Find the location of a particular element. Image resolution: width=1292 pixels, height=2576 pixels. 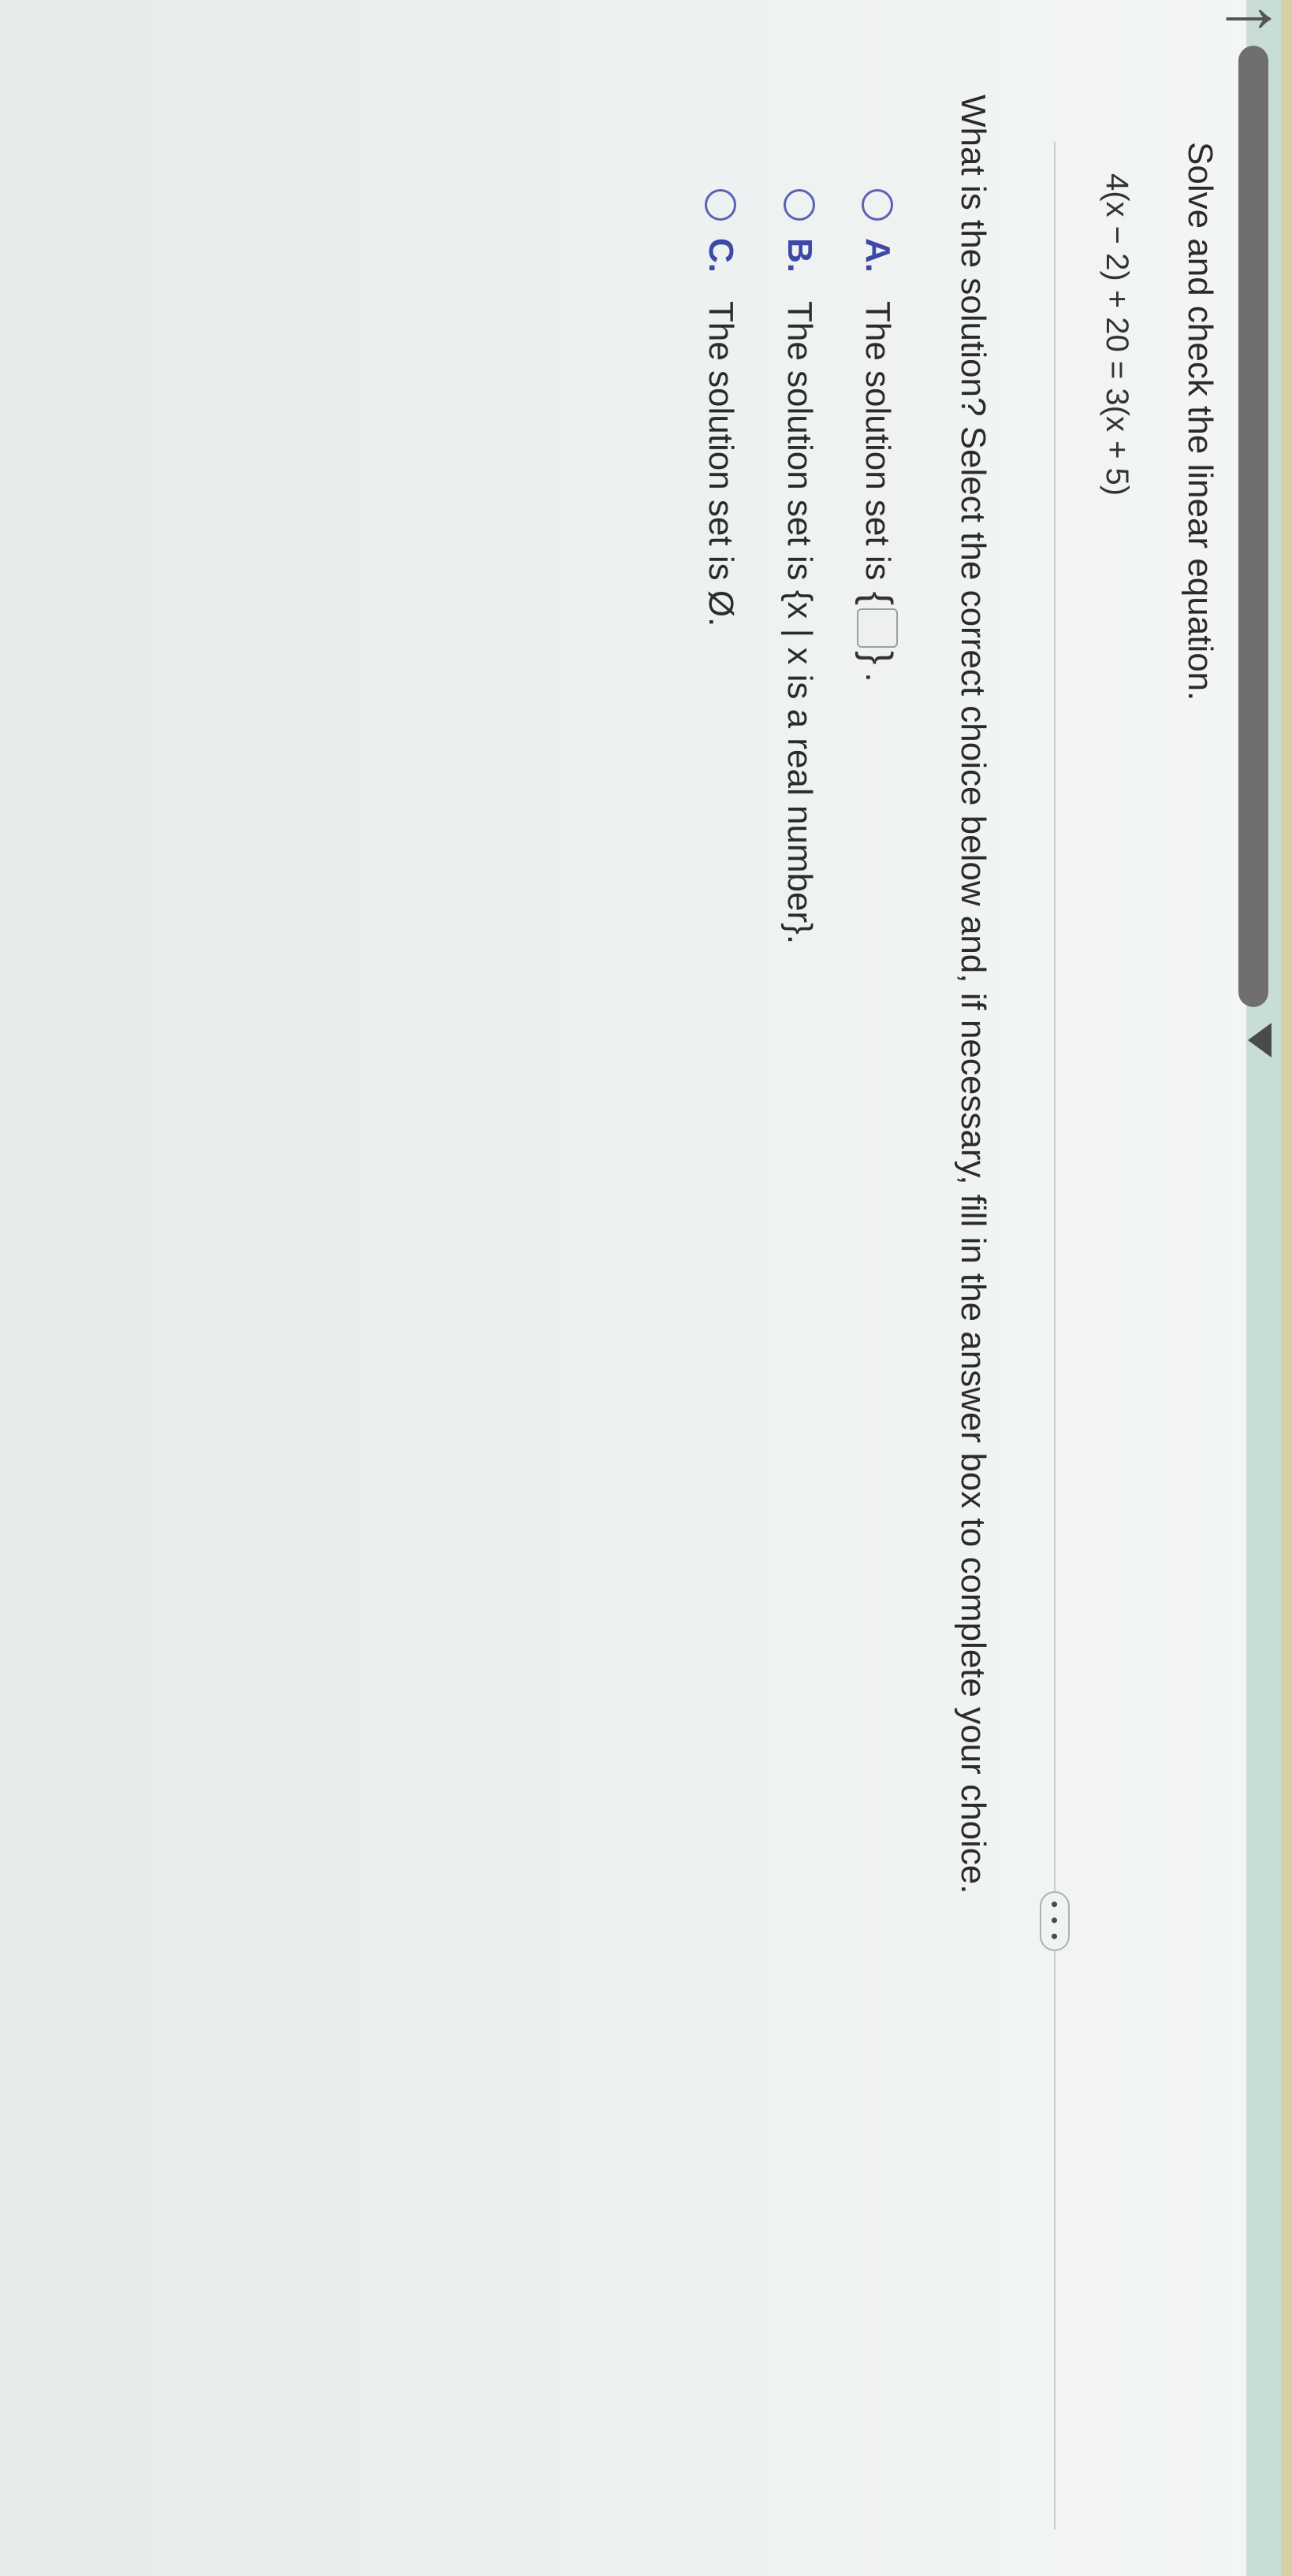

equation: 4(x − 2) + 20 = 3(x + 5) is located at coordinates (1117, 334).